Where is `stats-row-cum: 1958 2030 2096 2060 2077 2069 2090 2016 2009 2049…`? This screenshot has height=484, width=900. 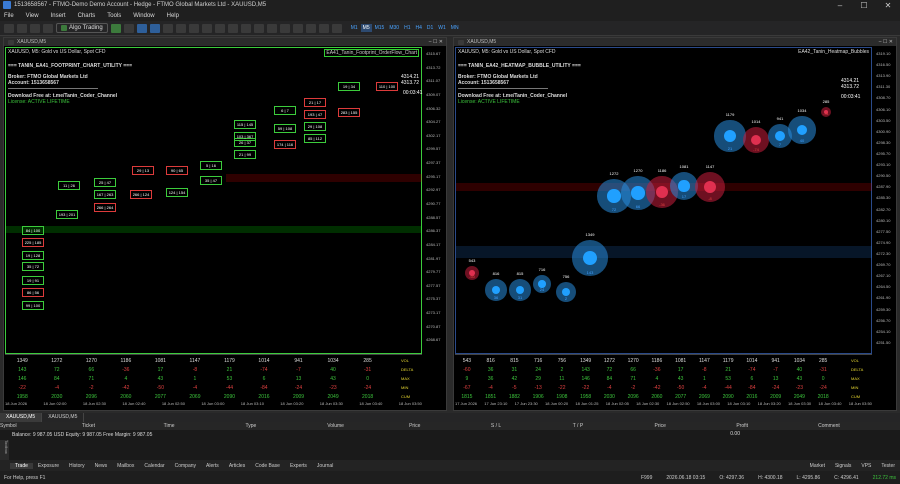 stats-row-cum: 1958 2030 2096 2060 2077 2069 2090 2016 2009 2049… is located at coordinates (195, 397).